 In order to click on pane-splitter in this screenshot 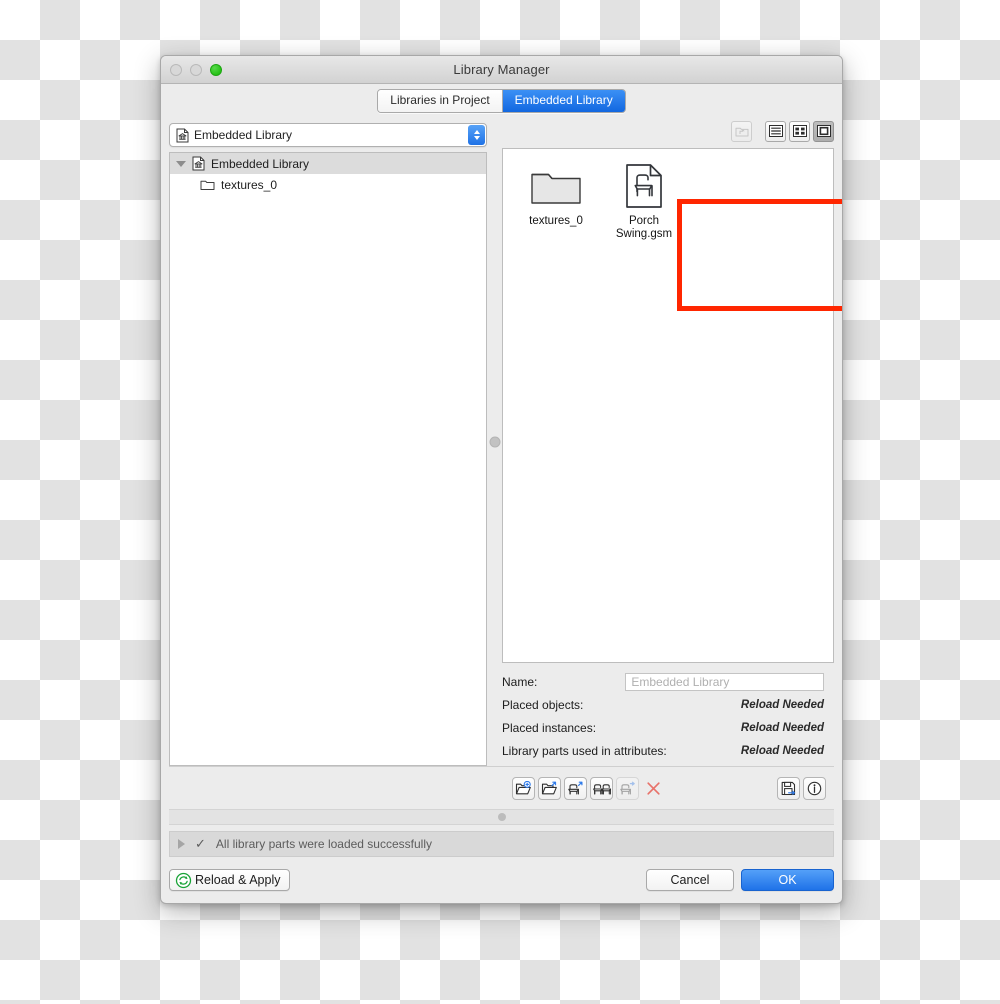, I will do `click(494, 441)`.